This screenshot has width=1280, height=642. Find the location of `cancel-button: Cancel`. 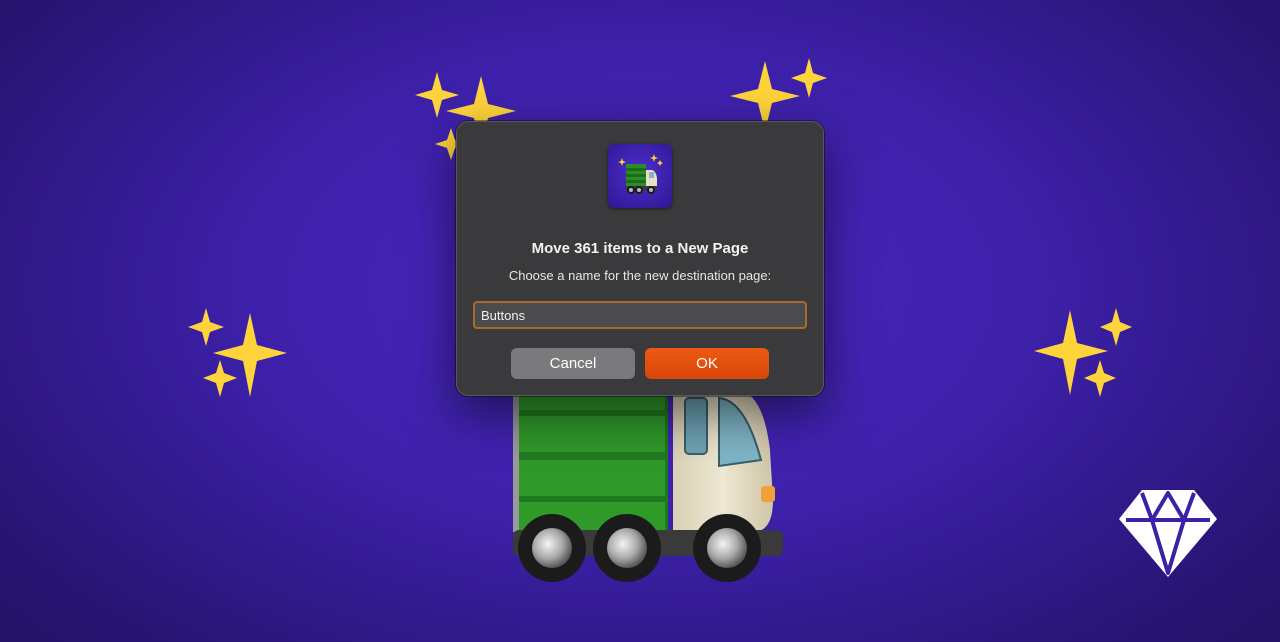

cancel-button: Cancel is located at coordinates (573, 363).